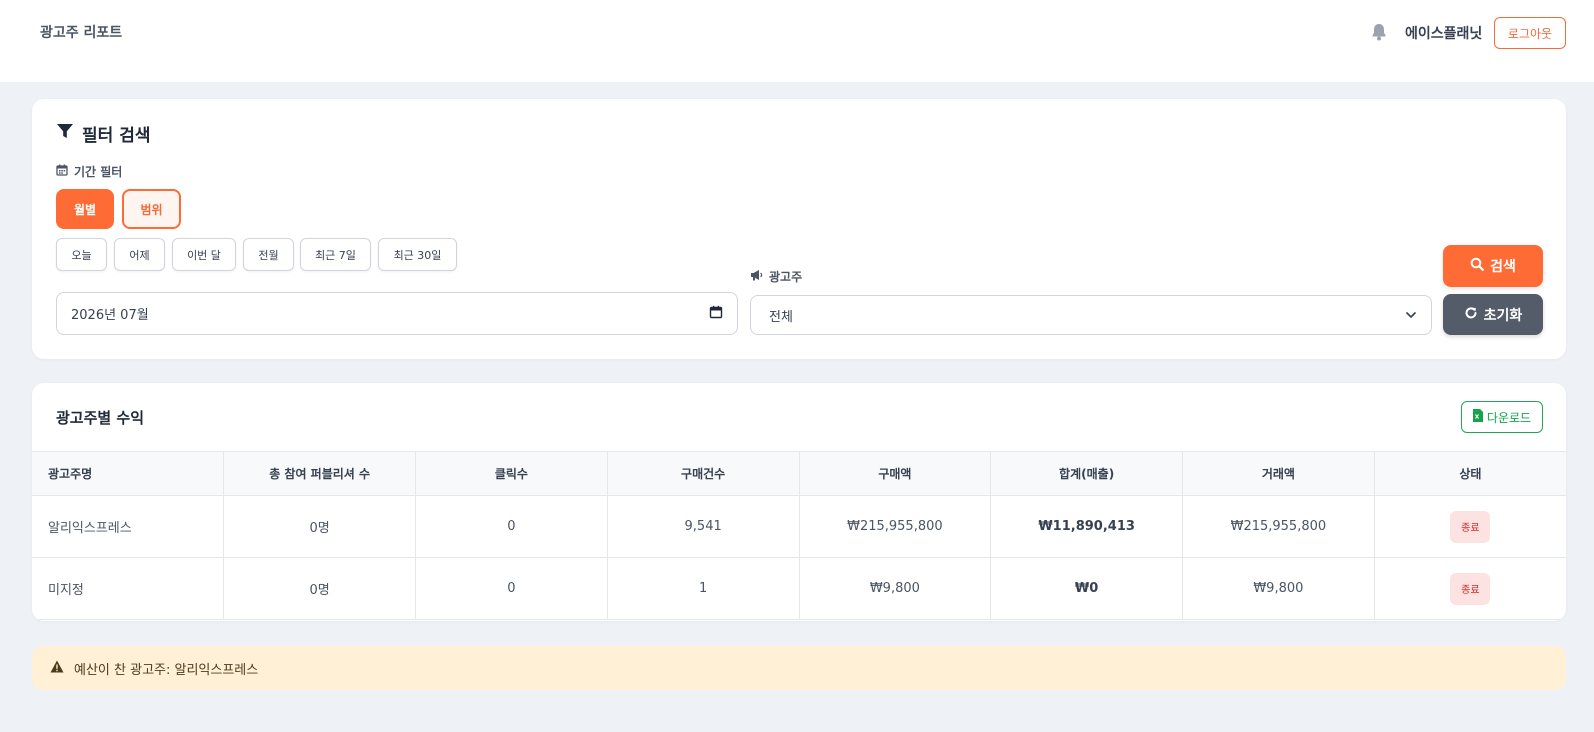 This screenshot has width=1594, height=732. What do you see at coordinates (128, 526) in the screenshot?
I see `advertiser-name-cell: 알리익스프레스` at bounding box center [128, 526].